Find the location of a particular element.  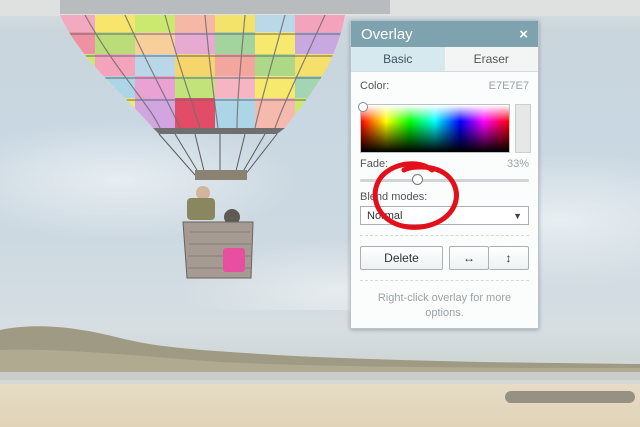

spectrum-handle is located at coordinates (363, 107).